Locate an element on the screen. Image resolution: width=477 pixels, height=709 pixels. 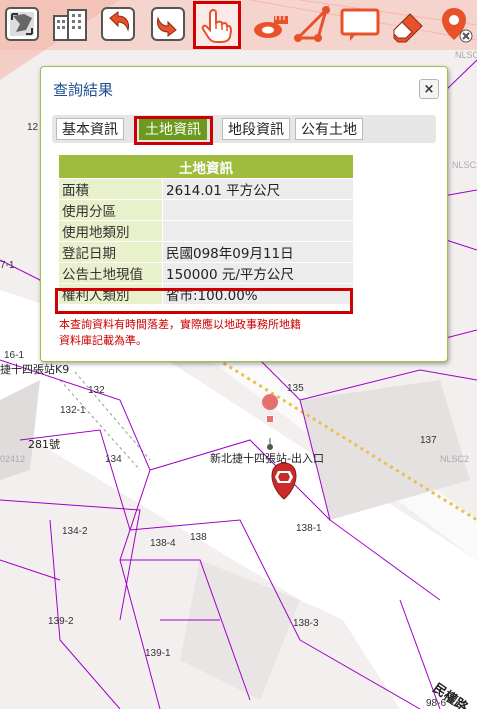
full-extent-icon is located at coordinates (22, 24).